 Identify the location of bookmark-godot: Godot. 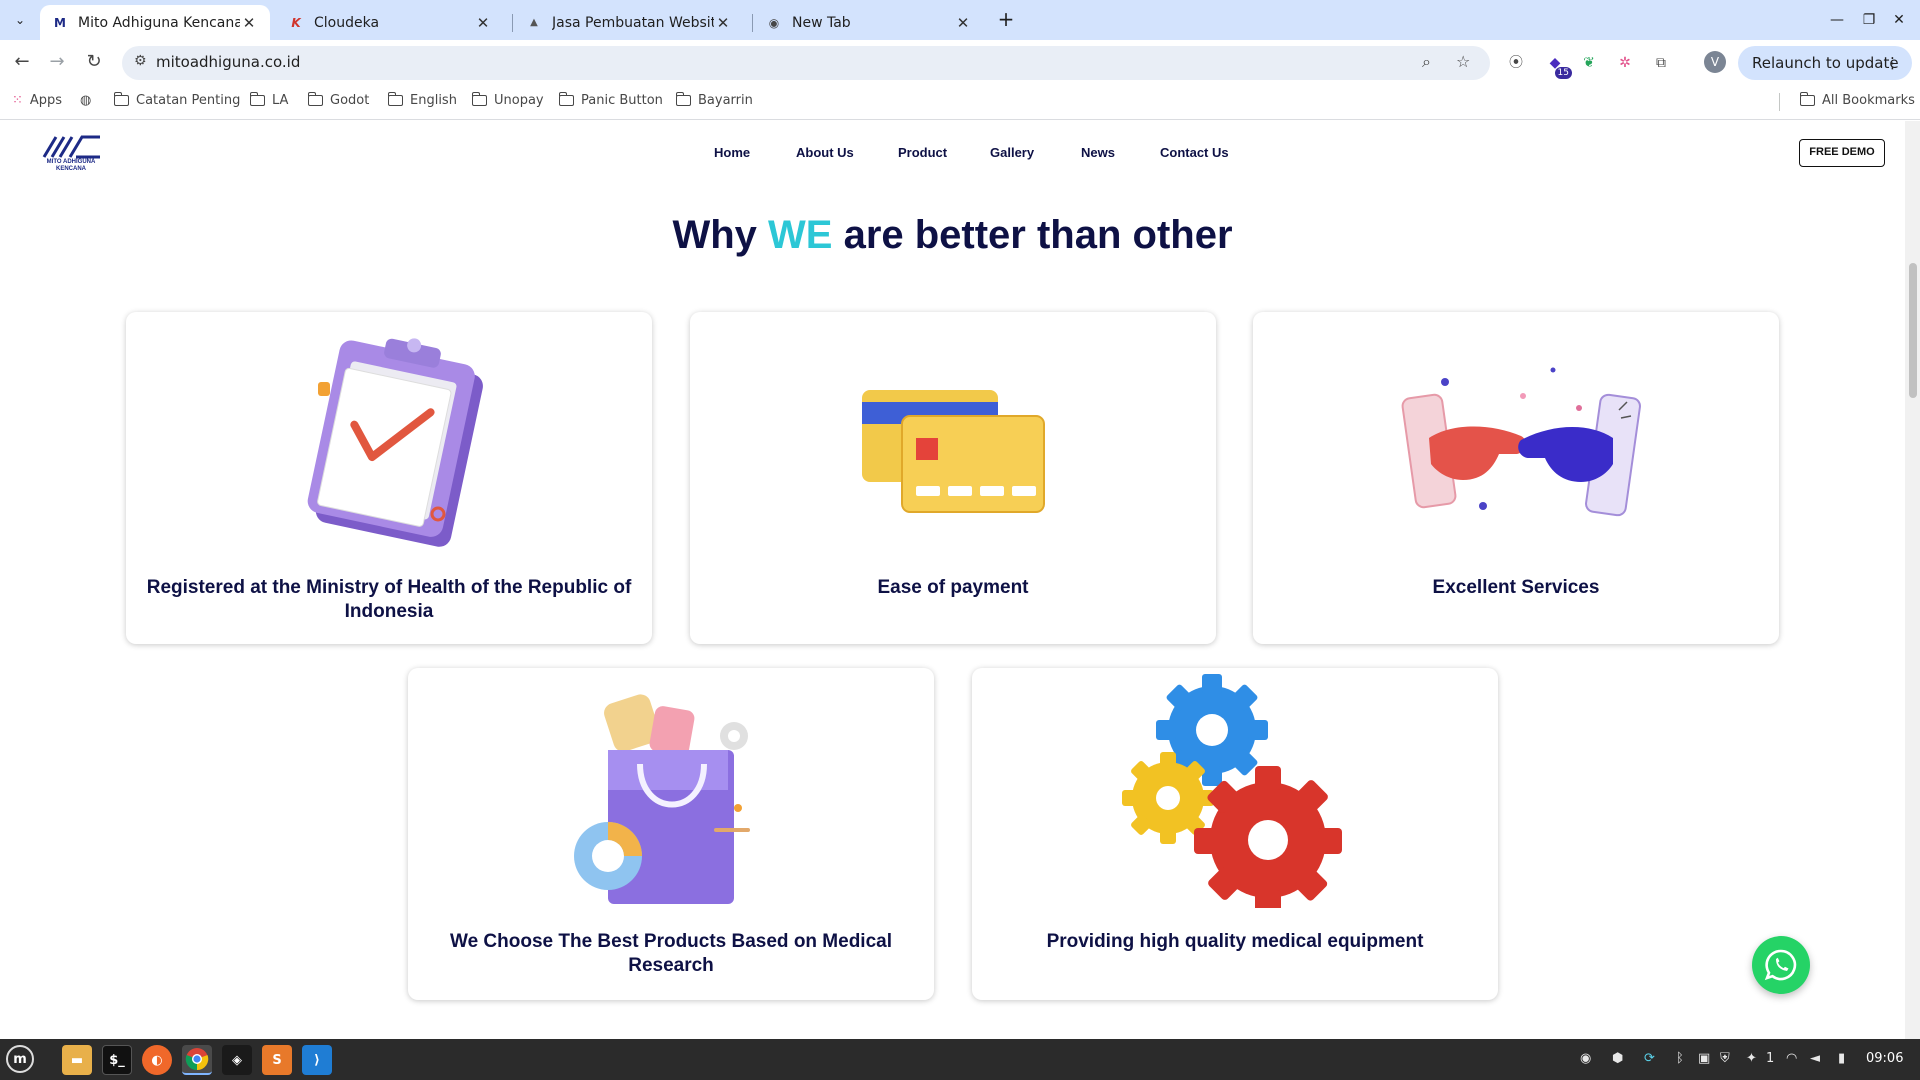
(338, 100).